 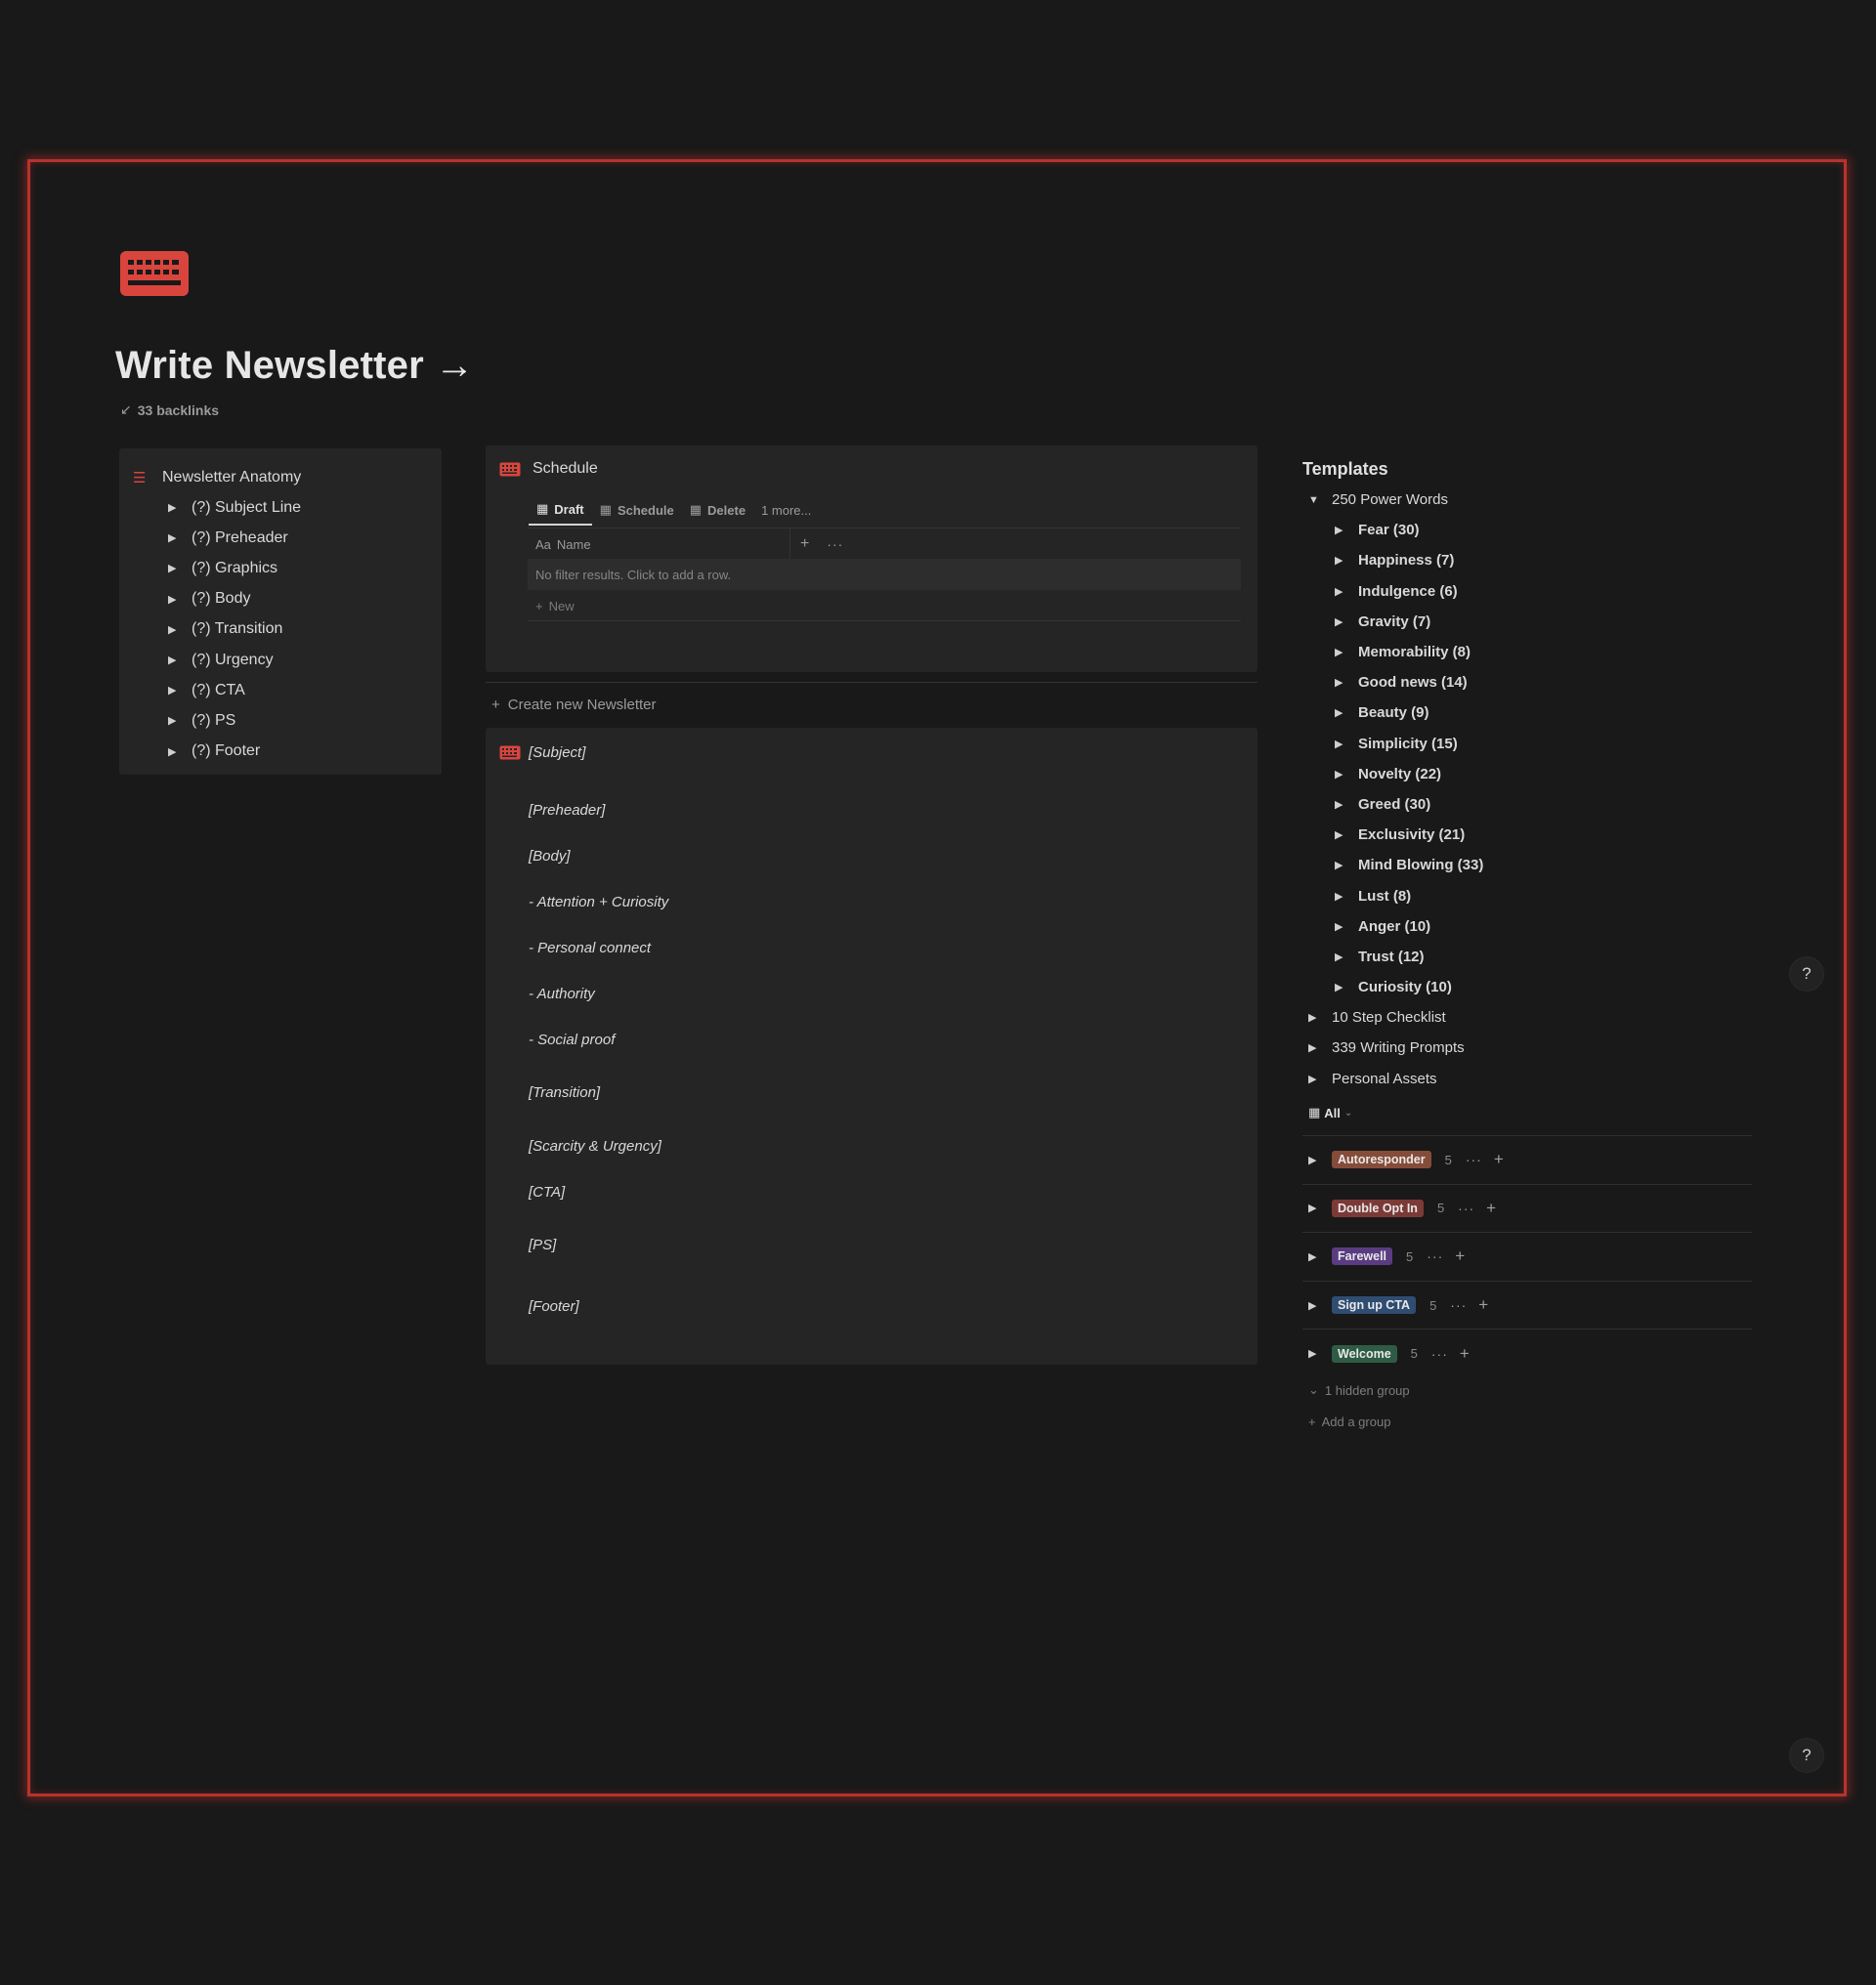 I want to click on schedule-heading: Schedule, so click(x=548, y=469).